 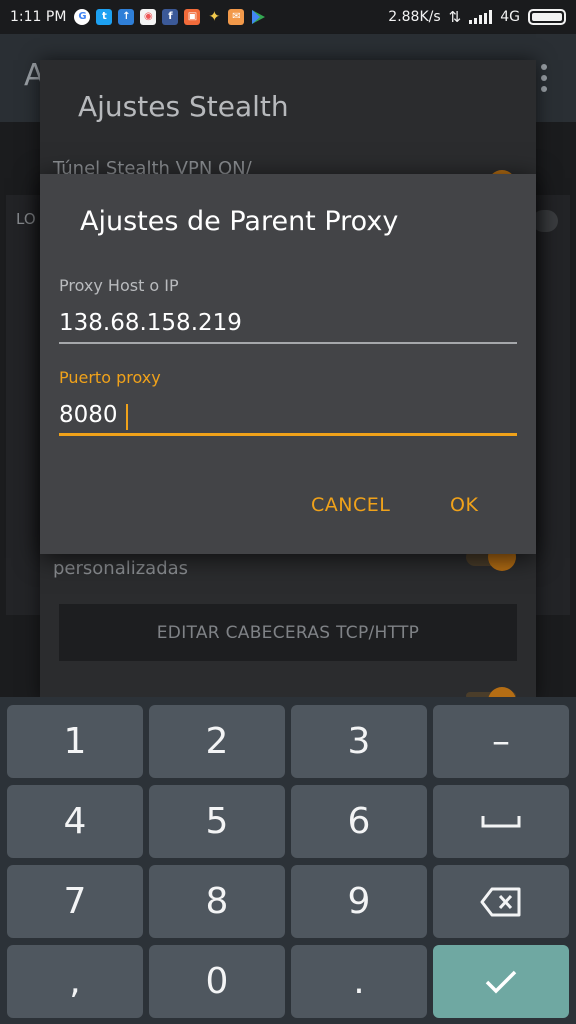 I want to click on backspace-icon, so click(x=500, y=901).